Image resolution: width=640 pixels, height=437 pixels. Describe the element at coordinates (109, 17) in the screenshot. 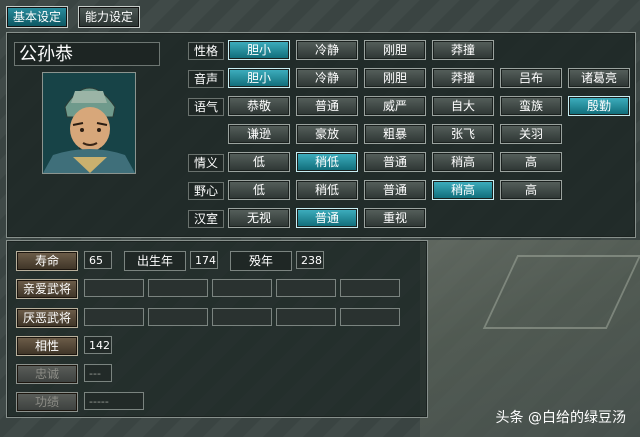

I see `tab-ability-settings: 能力设定` at that location.